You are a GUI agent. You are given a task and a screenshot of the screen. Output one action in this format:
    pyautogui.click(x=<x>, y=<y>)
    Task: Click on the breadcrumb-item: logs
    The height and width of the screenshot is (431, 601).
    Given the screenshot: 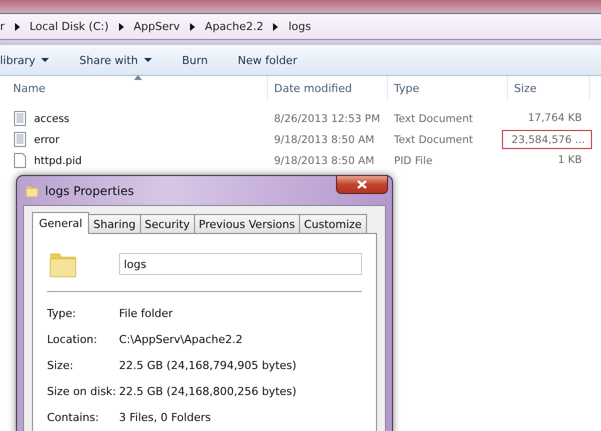 What is the action you would take?
    pyautogui.click(x=299, y=26)
    